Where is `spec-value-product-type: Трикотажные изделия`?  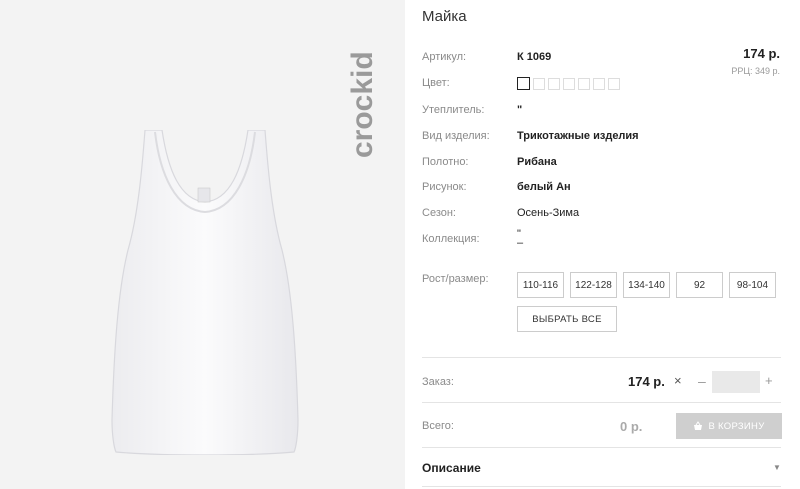
spec-value-product-type: Трикотажные изделия is located at coordinates (578, 136).